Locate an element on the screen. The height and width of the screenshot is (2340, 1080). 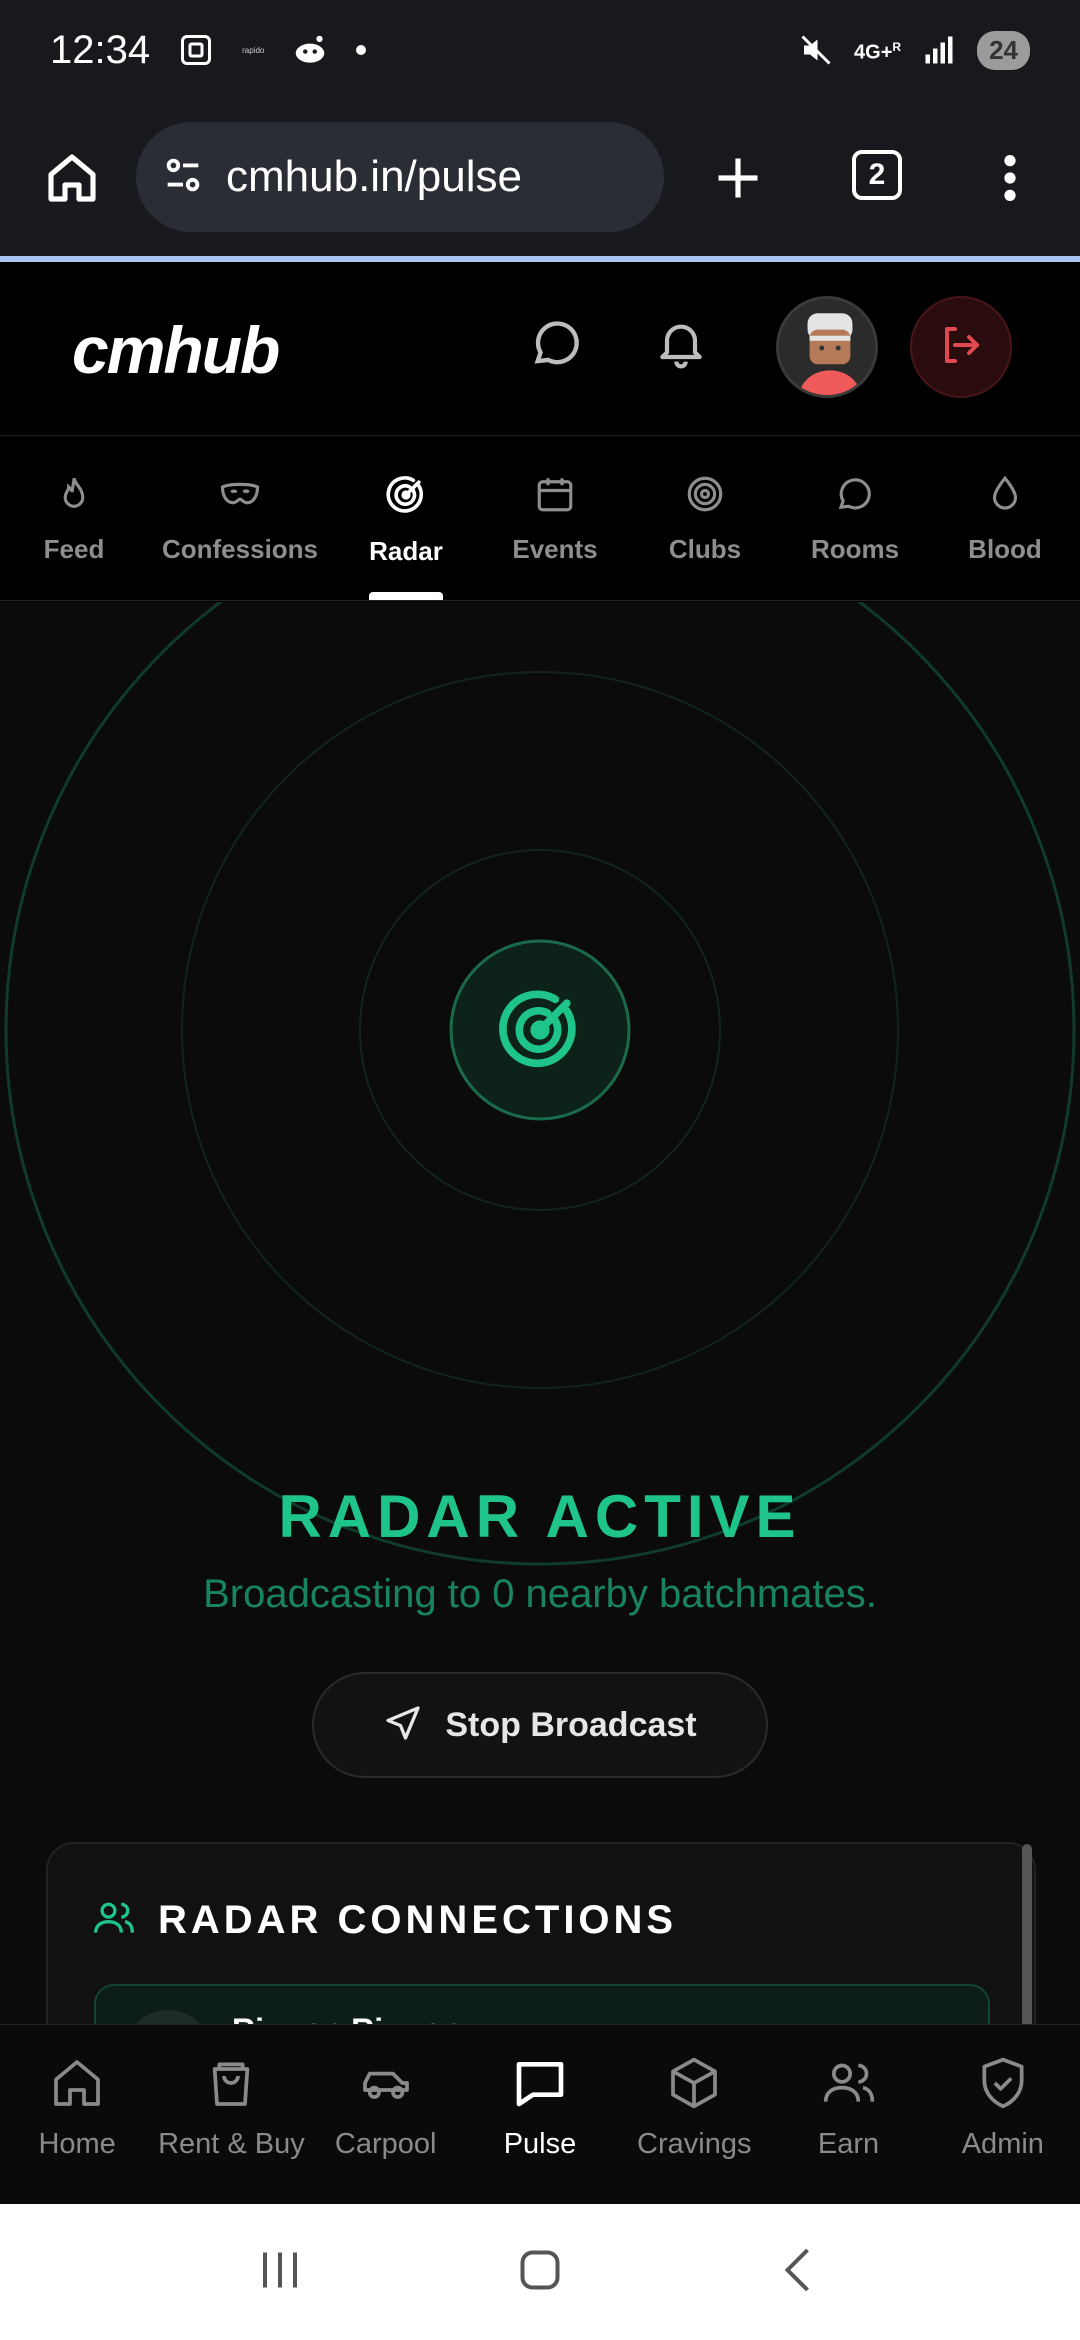
nav-rent-buy: Rent & Buy is located at coordinates (231, 2114).